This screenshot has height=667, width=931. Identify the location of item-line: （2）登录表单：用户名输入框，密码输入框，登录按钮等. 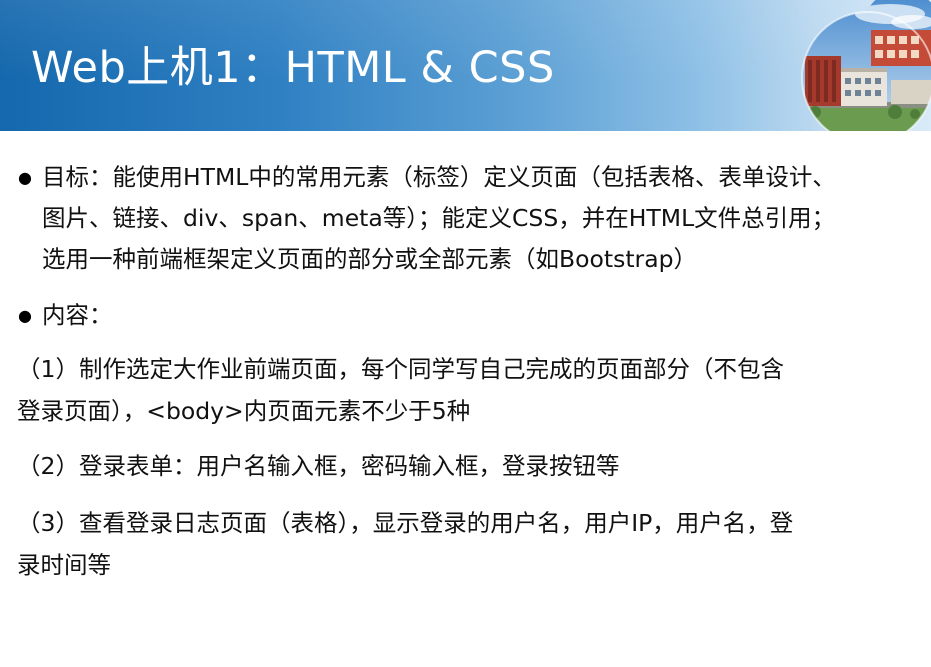
(318, 466).